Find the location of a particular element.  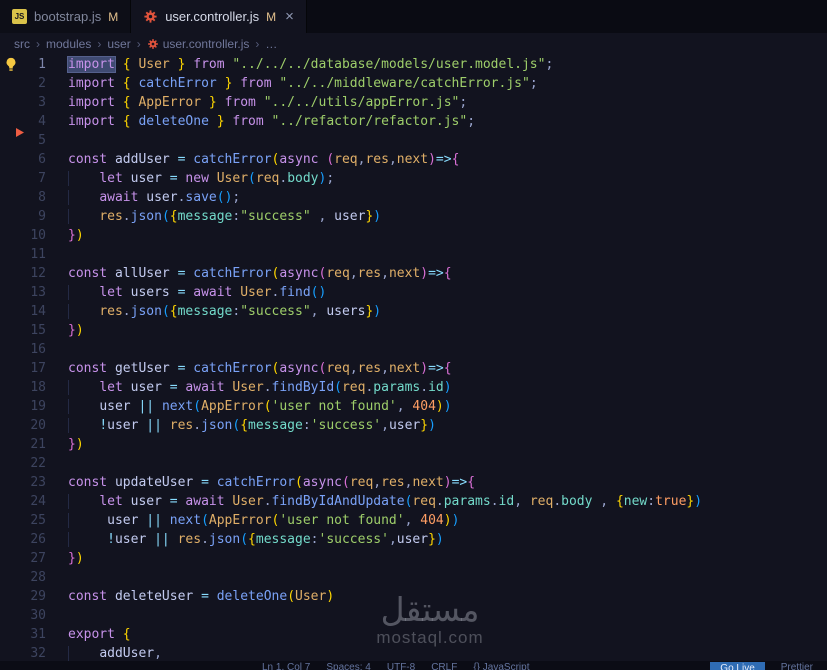

modified-badge: M is located at coordinates (271, 16).